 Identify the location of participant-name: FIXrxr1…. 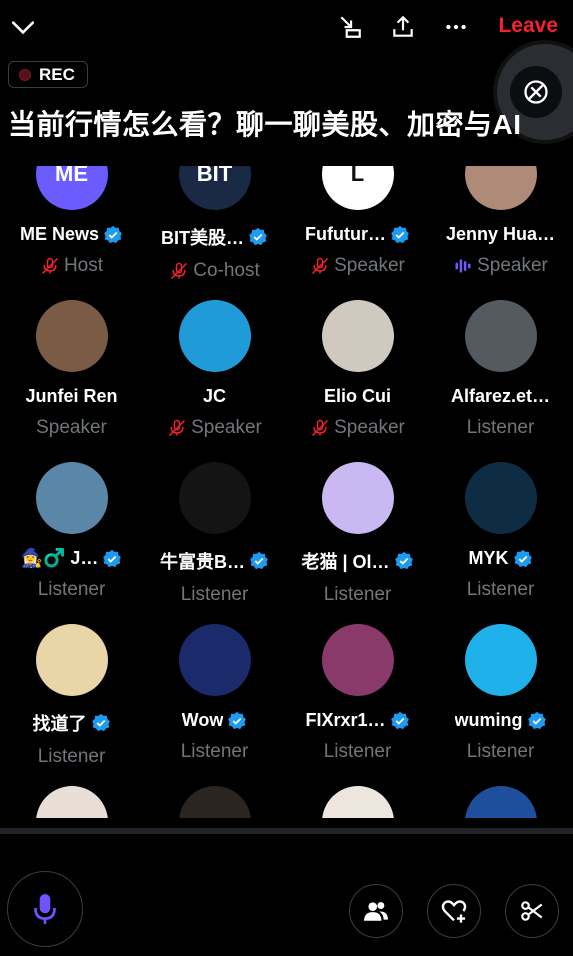
(357, 720).